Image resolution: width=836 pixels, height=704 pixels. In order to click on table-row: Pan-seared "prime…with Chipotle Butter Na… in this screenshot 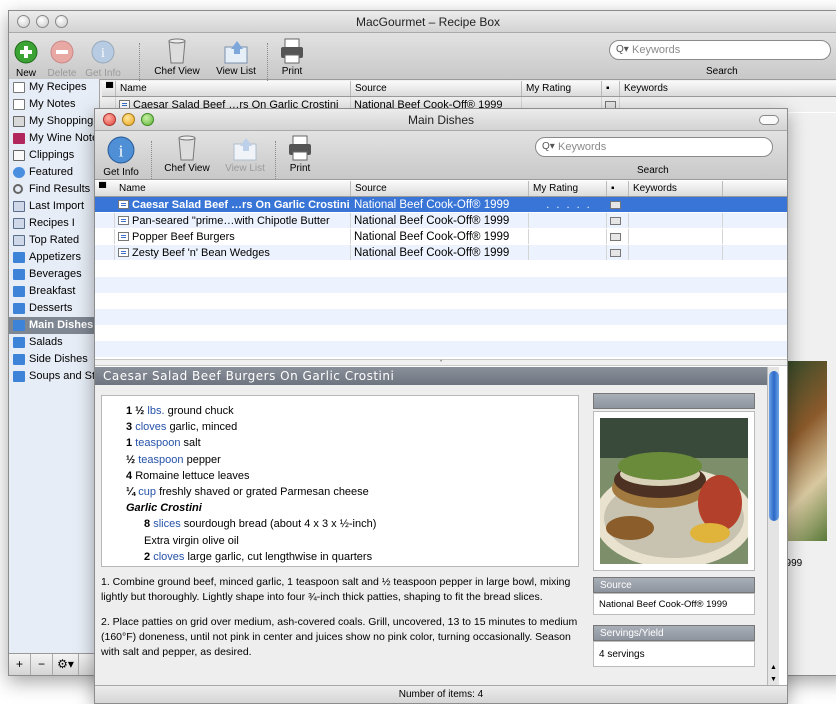, I will do `click(441, 221)`.